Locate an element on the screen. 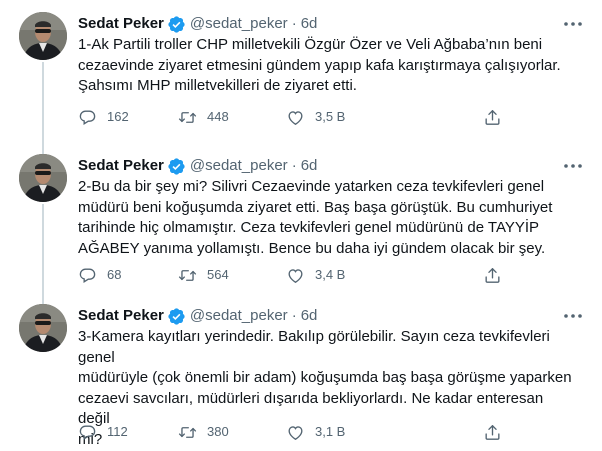  retweet-button: 380 is located at coordinates (203, 432).